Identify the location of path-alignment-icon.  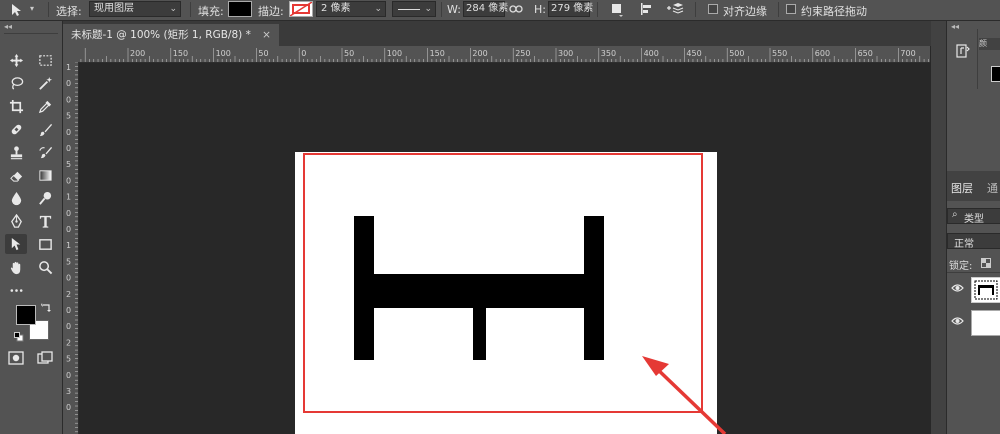
(647, 11).